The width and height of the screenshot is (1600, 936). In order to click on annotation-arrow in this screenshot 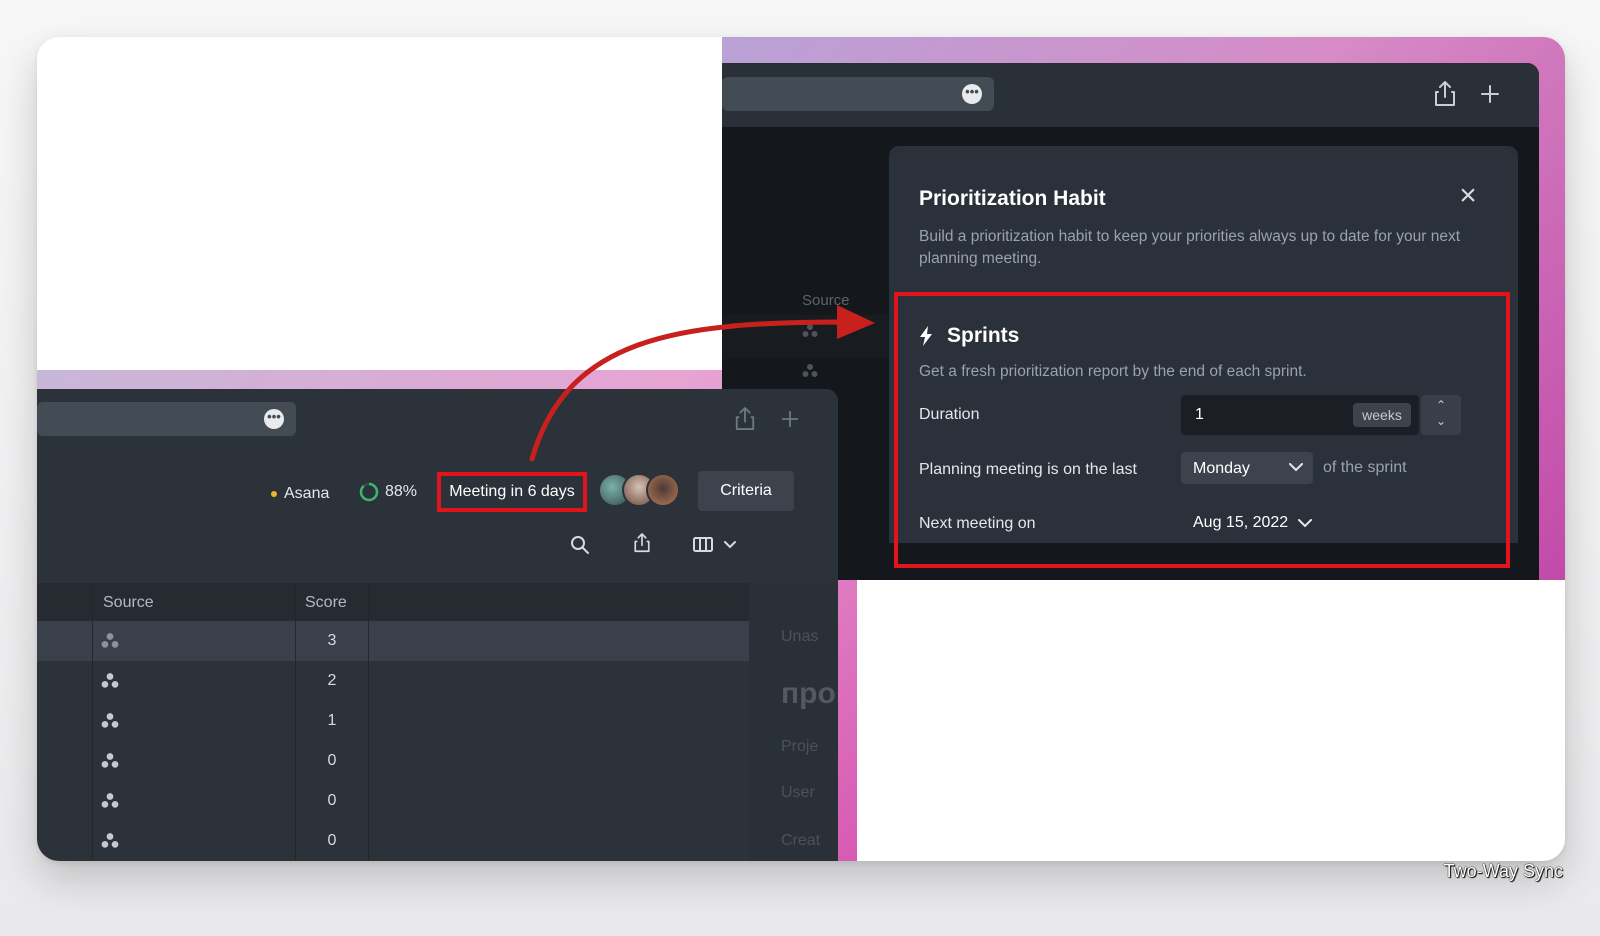, I will do `click(702, 383)`.